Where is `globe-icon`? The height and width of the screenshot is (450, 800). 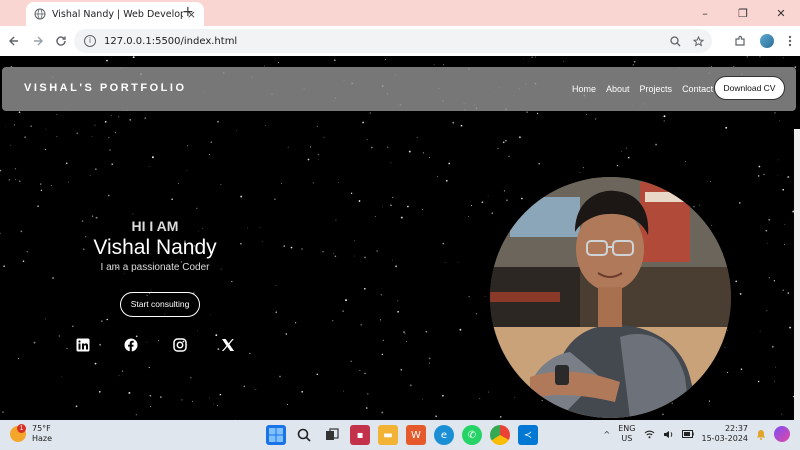 globe-icon is located at coordinates (40, 14).